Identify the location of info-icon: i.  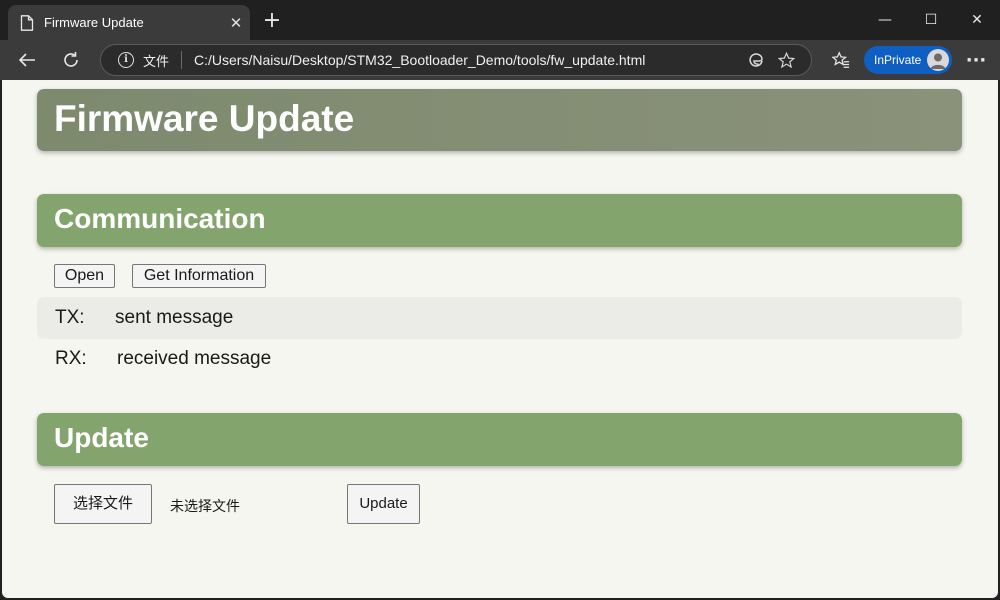
(126, 60).